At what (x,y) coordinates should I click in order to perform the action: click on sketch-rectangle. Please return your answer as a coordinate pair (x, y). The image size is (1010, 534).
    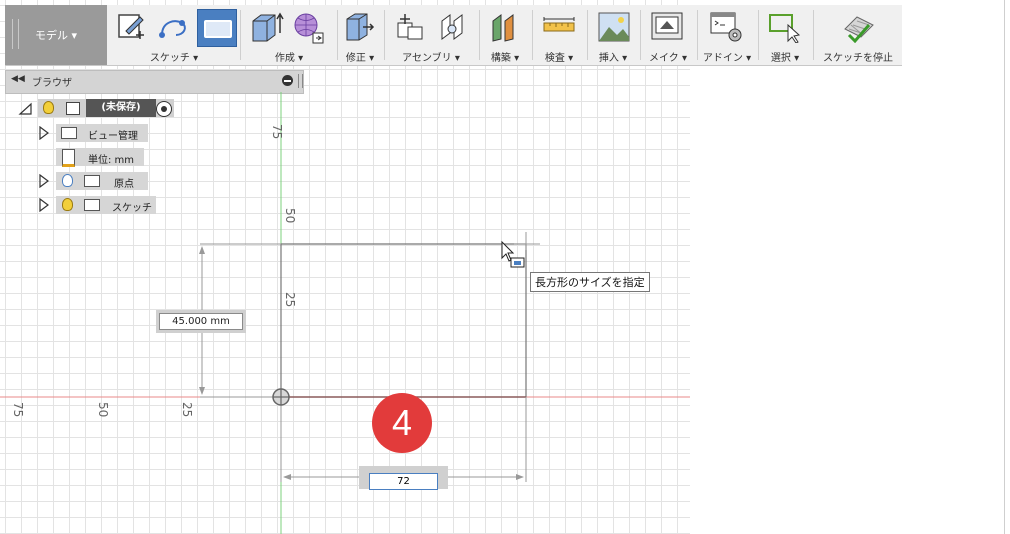
    Looking at the image, I should click on (410, 315).